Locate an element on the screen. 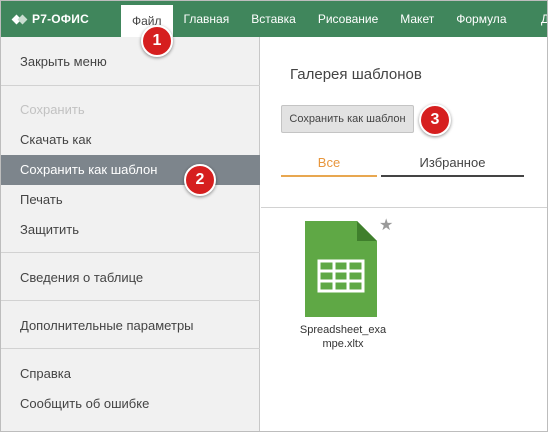 The width and height of the screenshot is (548, 432). template-item: ★ Spreadsheet_exa mpe.xltx is located at coordinates (343, 288).